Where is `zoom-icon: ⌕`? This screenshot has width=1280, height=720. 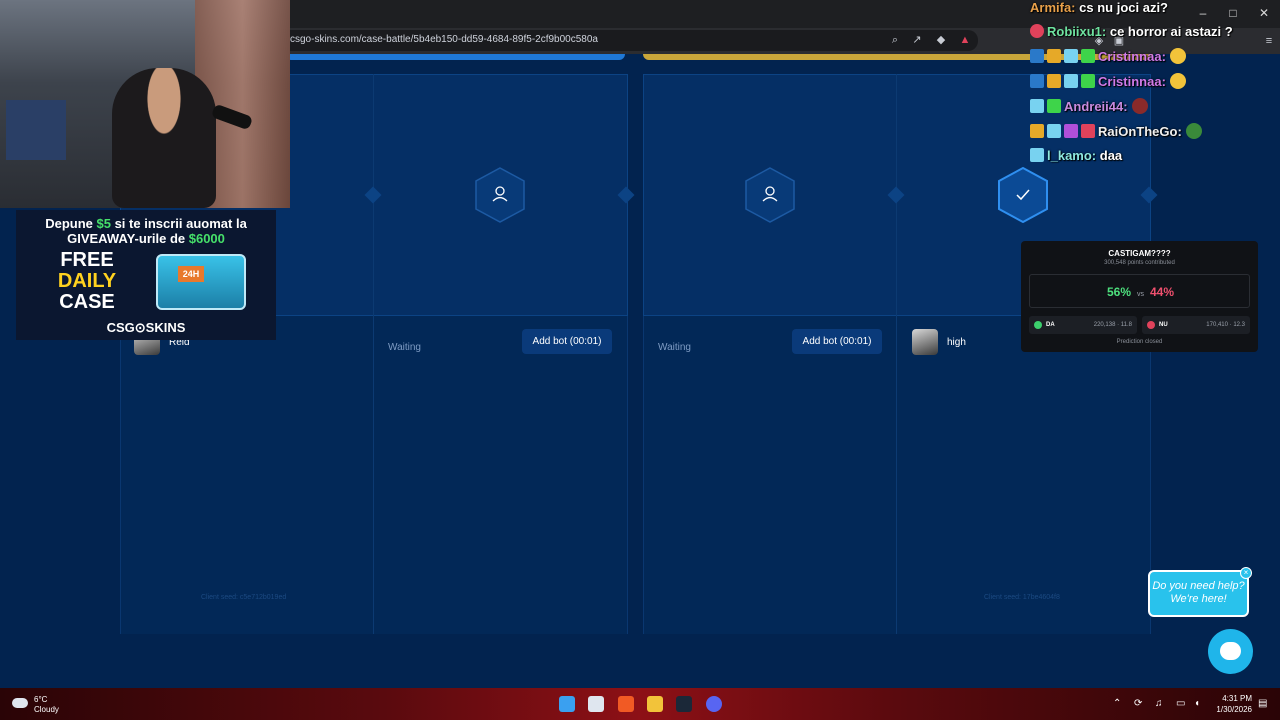
zoom-icon: ⌕ is located at coordinates (895, 40).